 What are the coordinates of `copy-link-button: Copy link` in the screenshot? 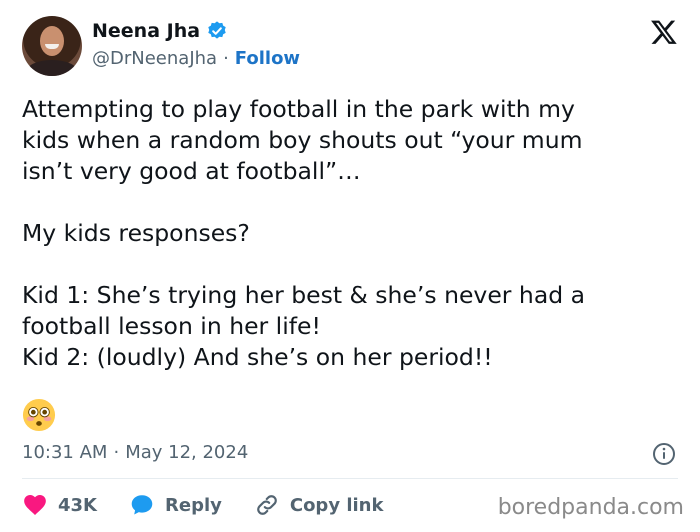 It's located at (319, 505).